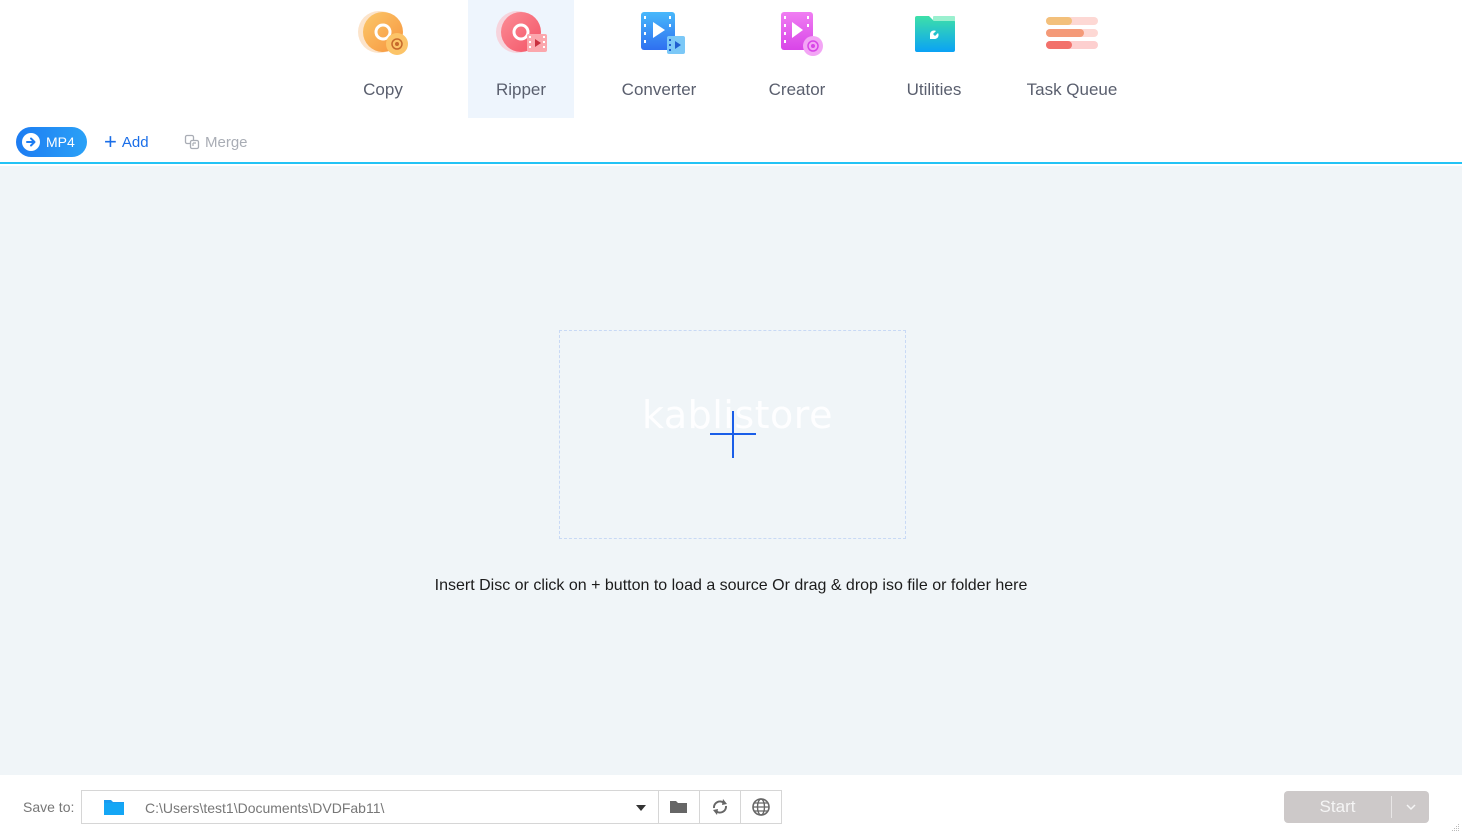  Describe the element at coordinates (935, 34) in the screenshot. I see `utilities-folder-icon` at that location.